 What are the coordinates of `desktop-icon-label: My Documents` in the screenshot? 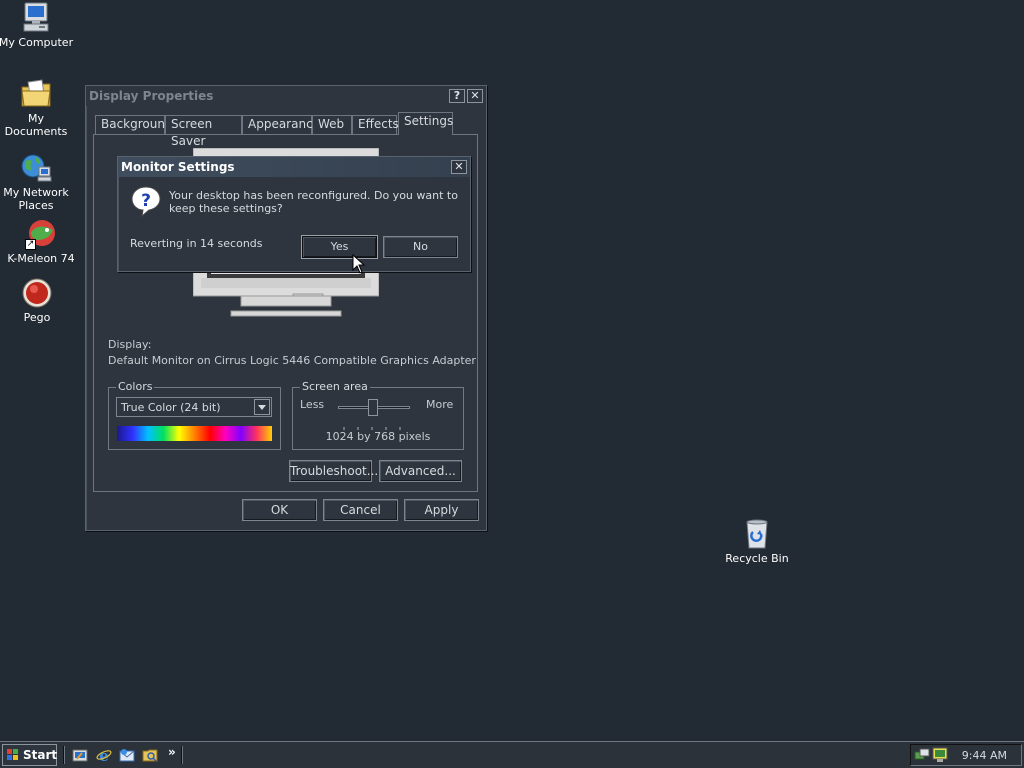 It's located at (36, 125).